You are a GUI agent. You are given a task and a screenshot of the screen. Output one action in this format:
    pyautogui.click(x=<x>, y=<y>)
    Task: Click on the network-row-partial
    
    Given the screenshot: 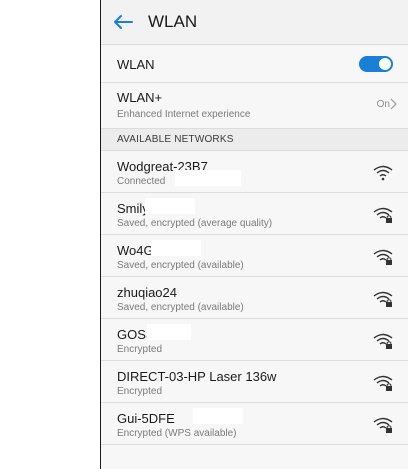 What is the action you would take?
    pyautogui.click(x=254, y=456)
    